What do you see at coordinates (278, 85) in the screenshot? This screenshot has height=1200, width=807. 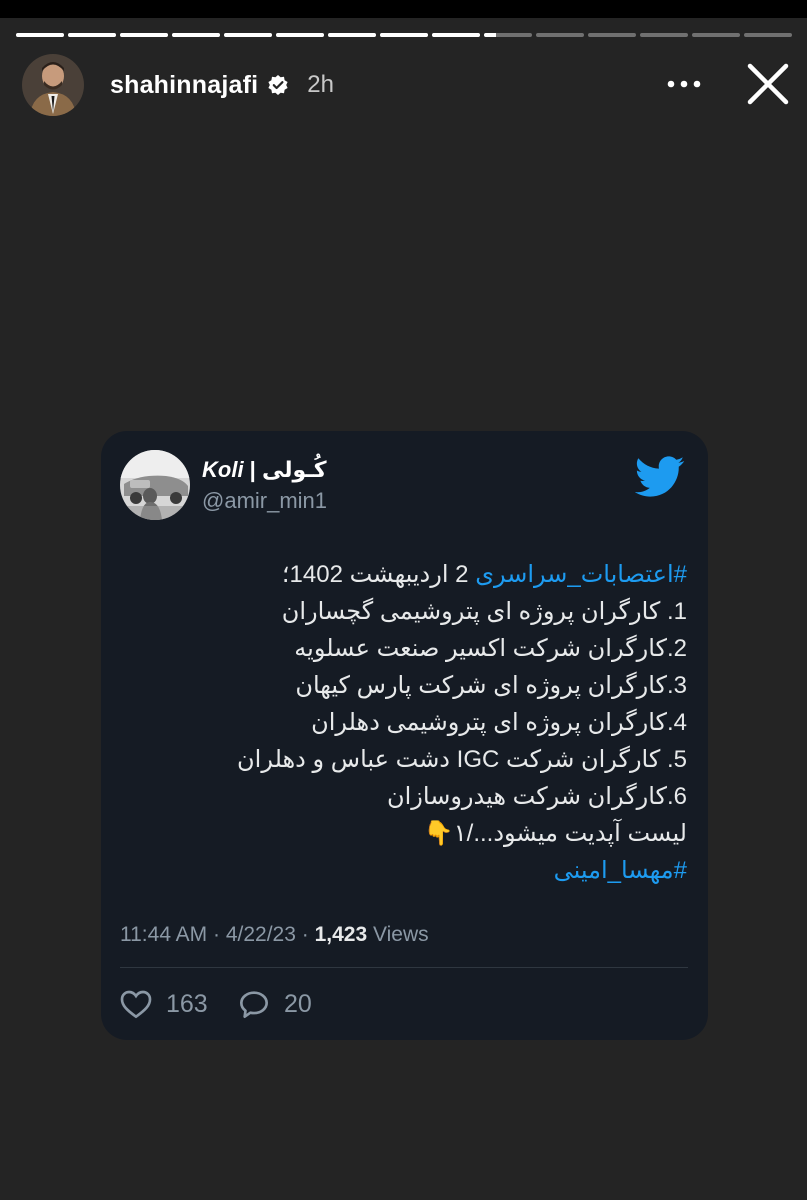 I see `verified-badge-icon` at bounding box center [278, 85].